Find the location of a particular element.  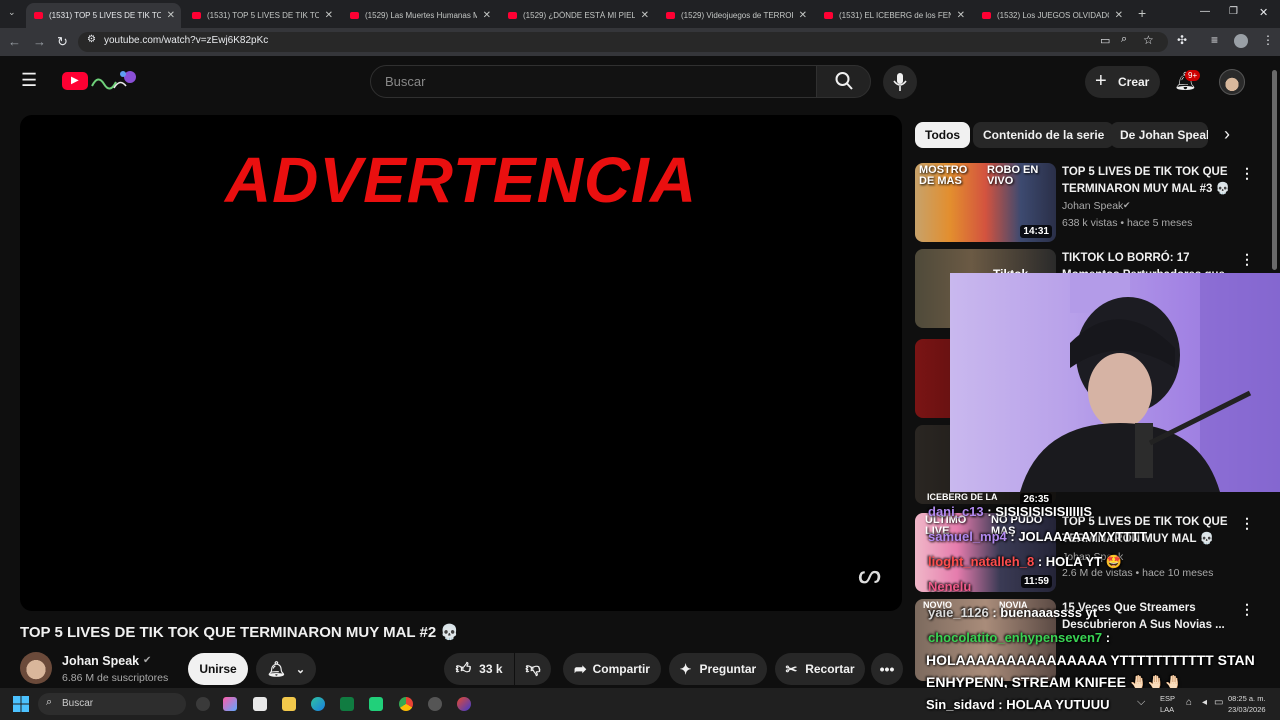

site-info-icon: ⚙ is located at coordinates (91, 39).